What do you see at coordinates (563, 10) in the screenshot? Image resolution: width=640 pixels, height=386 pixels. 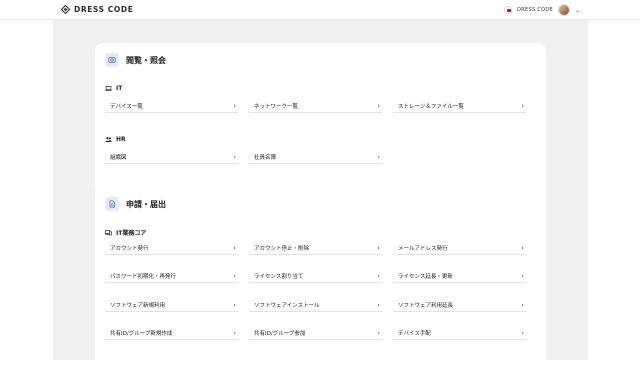 I see `avatar` at bounding box center [563, 10].